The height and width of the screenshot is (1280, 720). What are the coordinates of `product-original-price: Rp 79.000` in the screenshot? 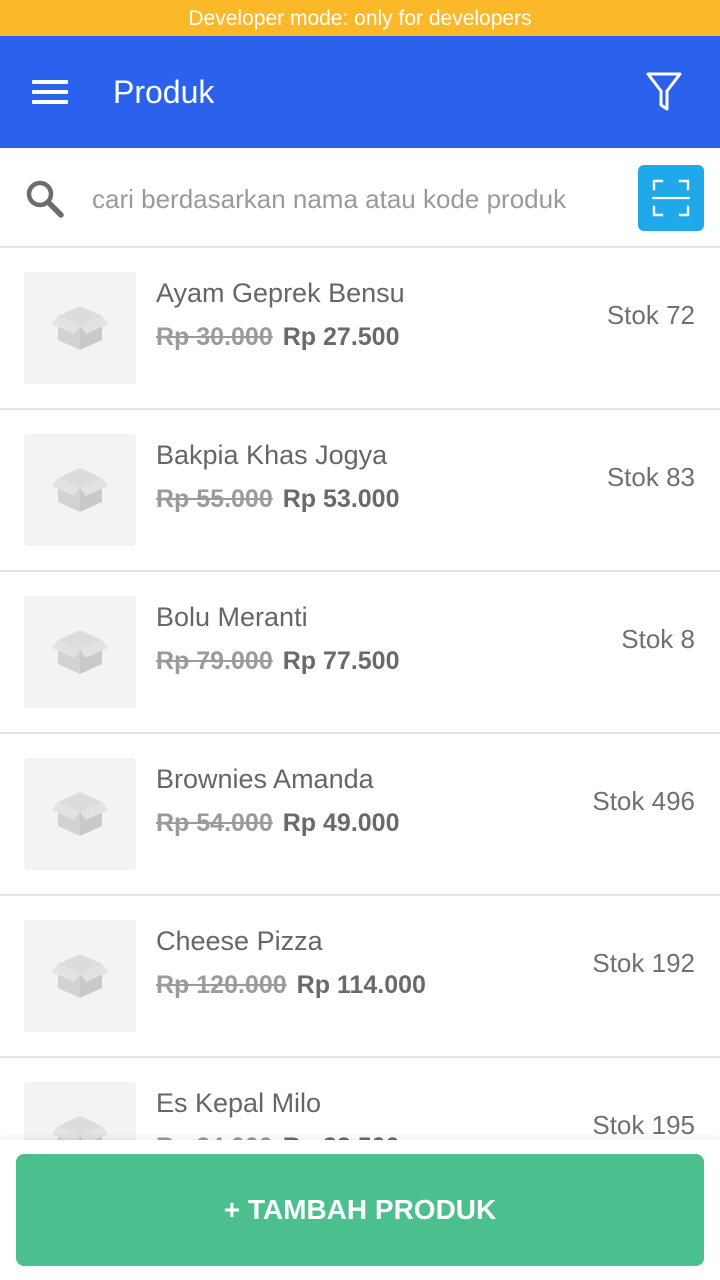 It's located at (214, 661).